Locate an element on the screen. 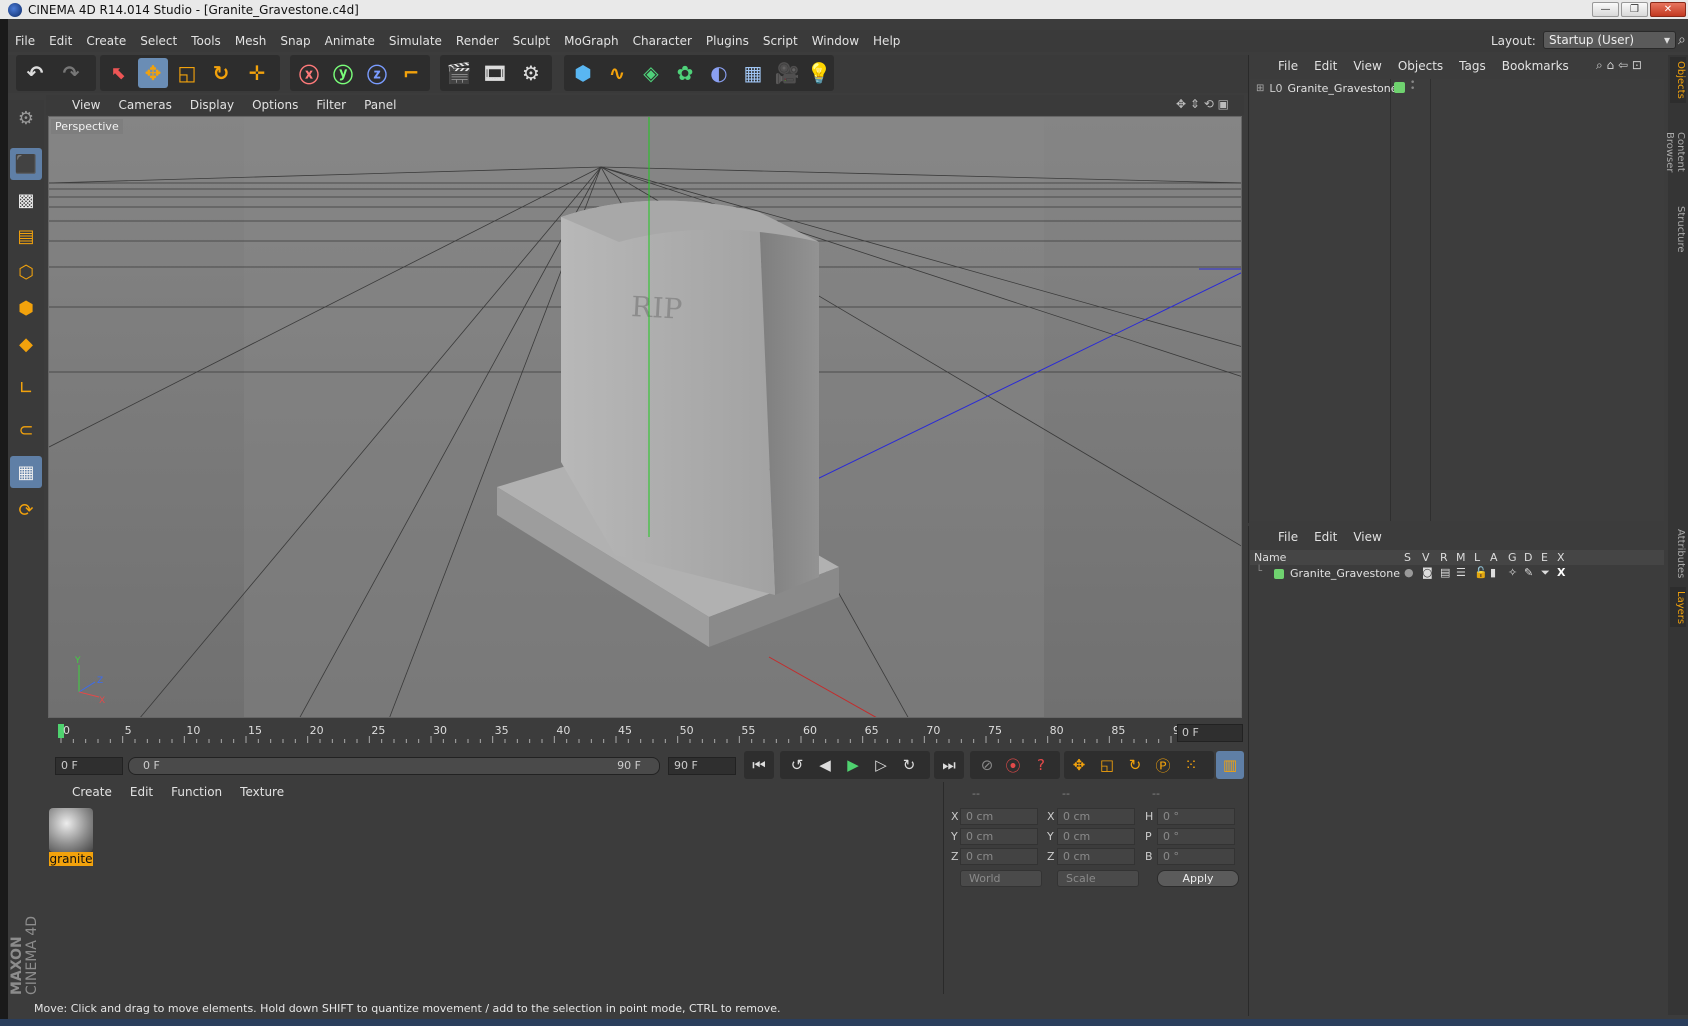  expand-icon: ⊞ is located at coordinates (1260, 88).